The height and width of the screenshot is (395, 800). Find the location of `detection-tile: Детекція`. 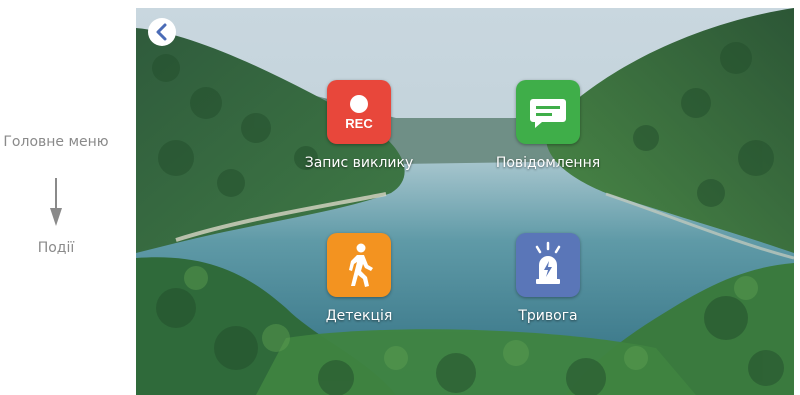

detection-tile: Детекція is located at coordinates (359, 279).